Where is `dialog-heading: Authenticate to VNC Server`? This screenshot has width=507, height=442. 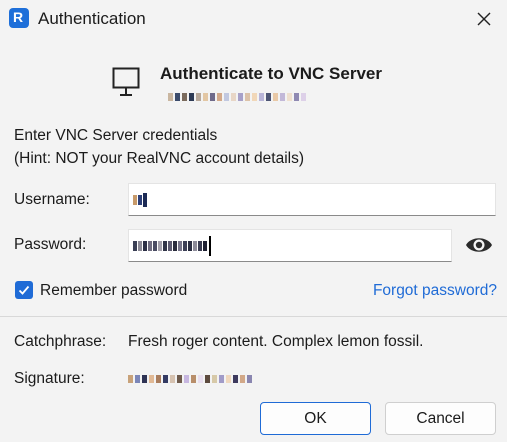
dialog-heading: Authenticate to VNC Server is located at coordinates (271, 73).